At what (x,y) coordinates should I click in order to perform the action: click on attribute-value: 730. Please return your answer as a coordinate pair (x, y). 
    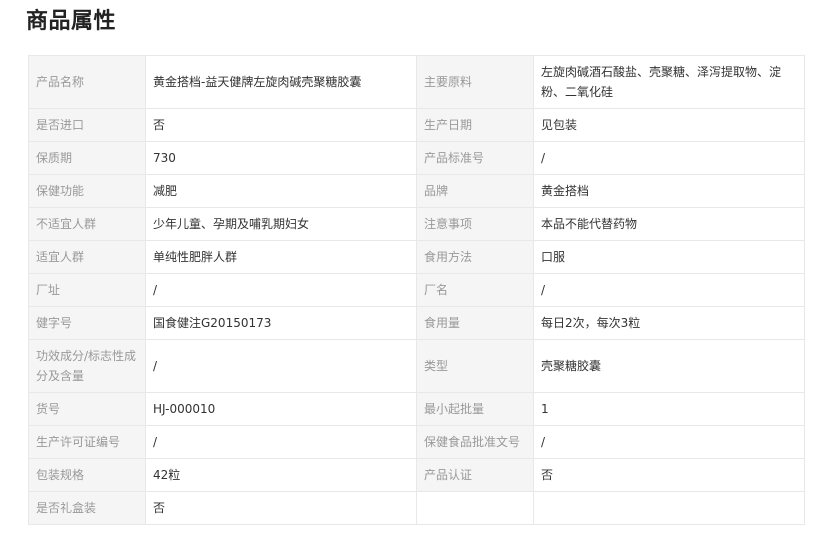
    Looking at the image, I should click on (281, 158).